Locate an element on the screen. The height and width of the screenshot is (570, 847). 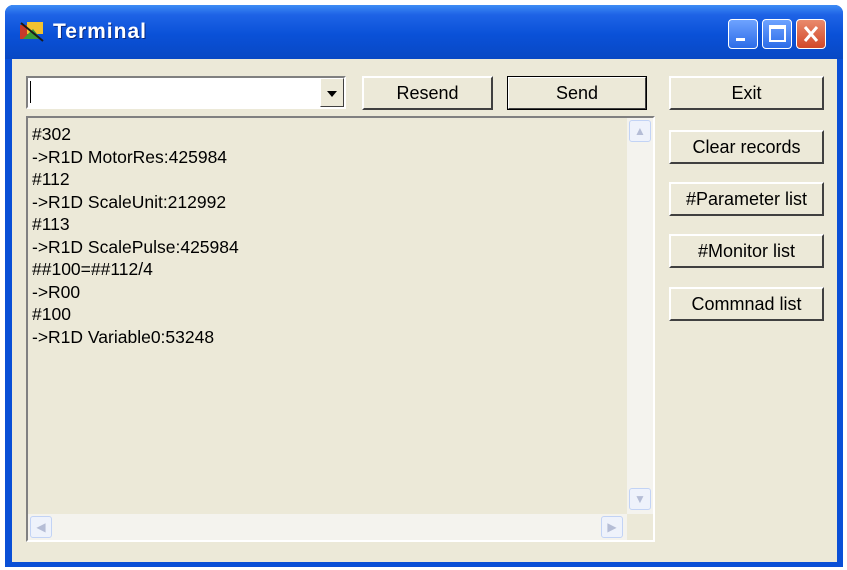
monitor-list-label: #Monitor list is located at coordinates (746, 251).